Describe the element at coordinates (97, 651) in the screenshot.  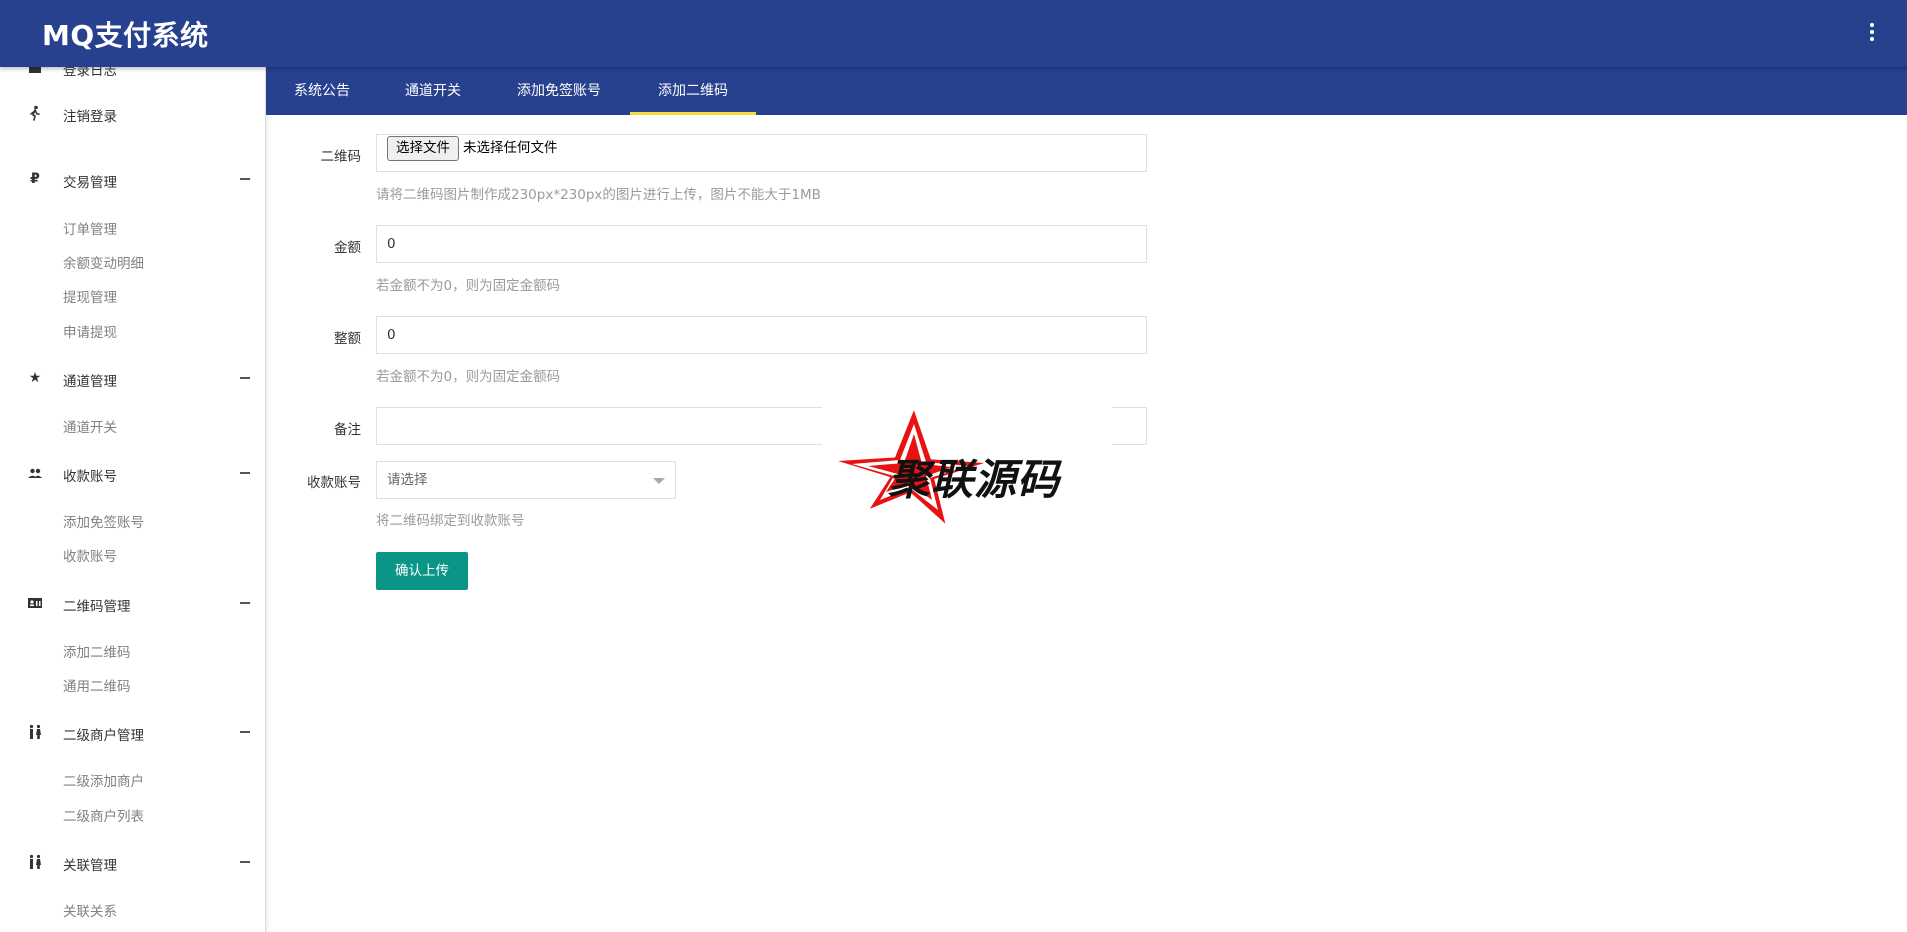
I see `sidebar-item-add-qrcode: 添加二维码` at that location.